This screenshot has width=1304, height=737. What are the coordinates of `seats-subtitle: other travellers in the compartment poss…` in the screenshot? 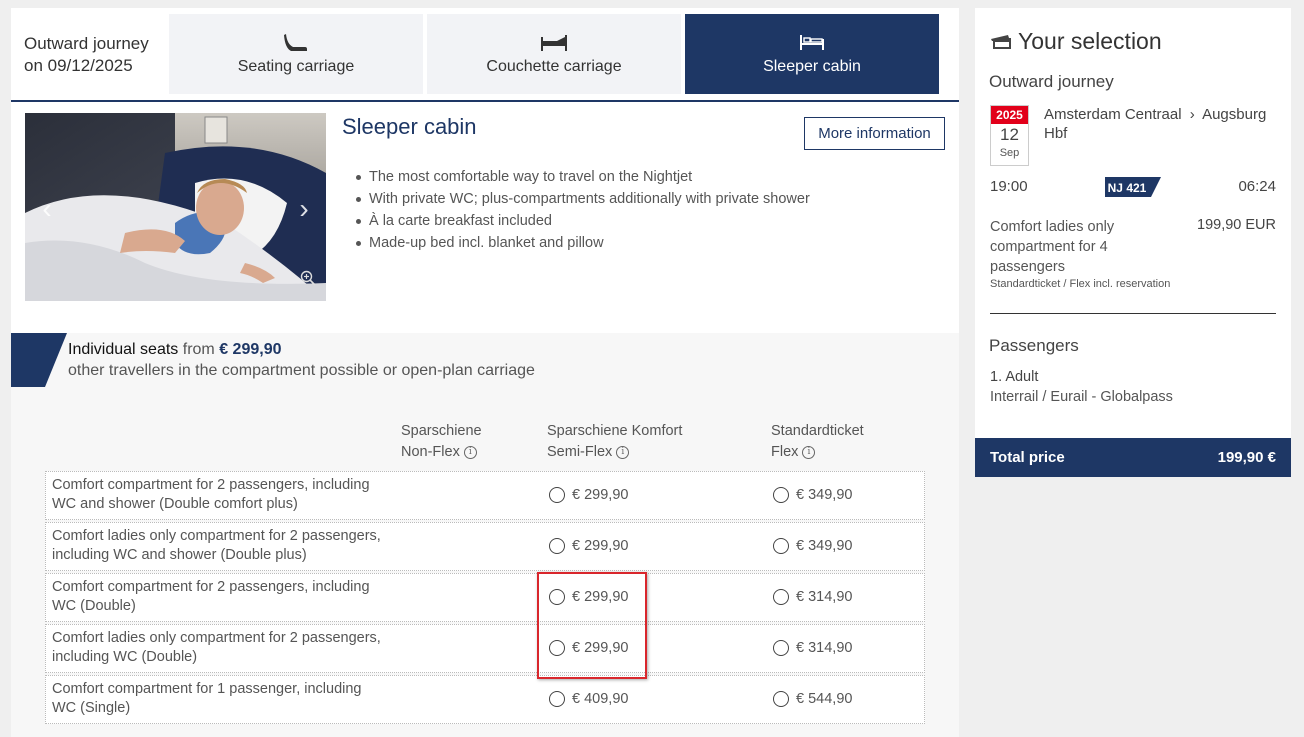 It's located at (301, 370).